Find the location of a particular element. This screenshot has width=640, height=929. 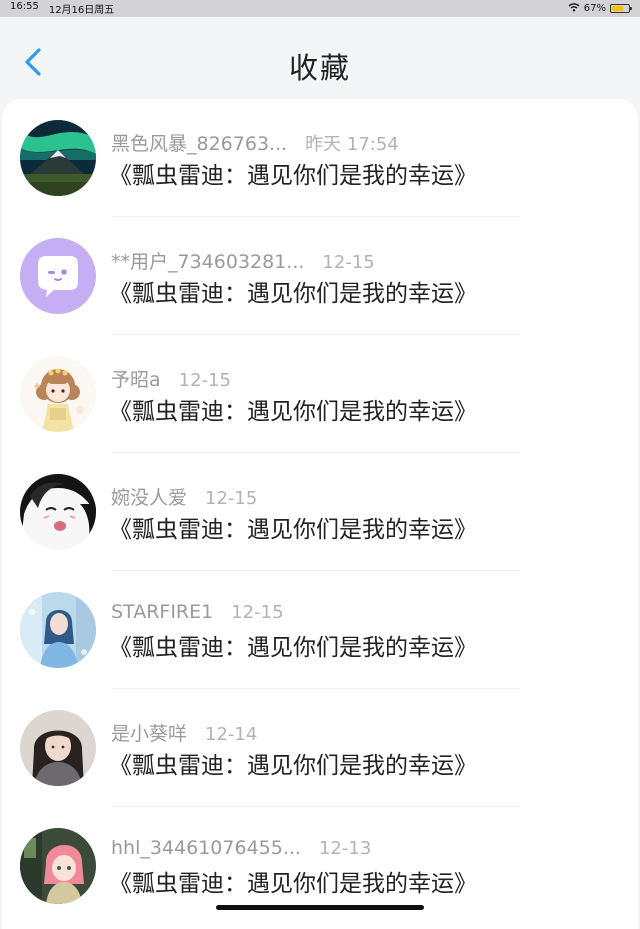

battery-icon is located at coordinates (621, 8).